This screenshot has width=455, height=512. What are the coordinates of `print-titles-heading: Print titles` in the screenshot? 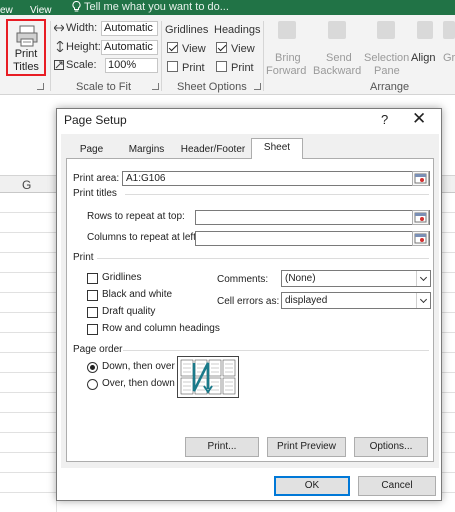 It's located at (95, 193).